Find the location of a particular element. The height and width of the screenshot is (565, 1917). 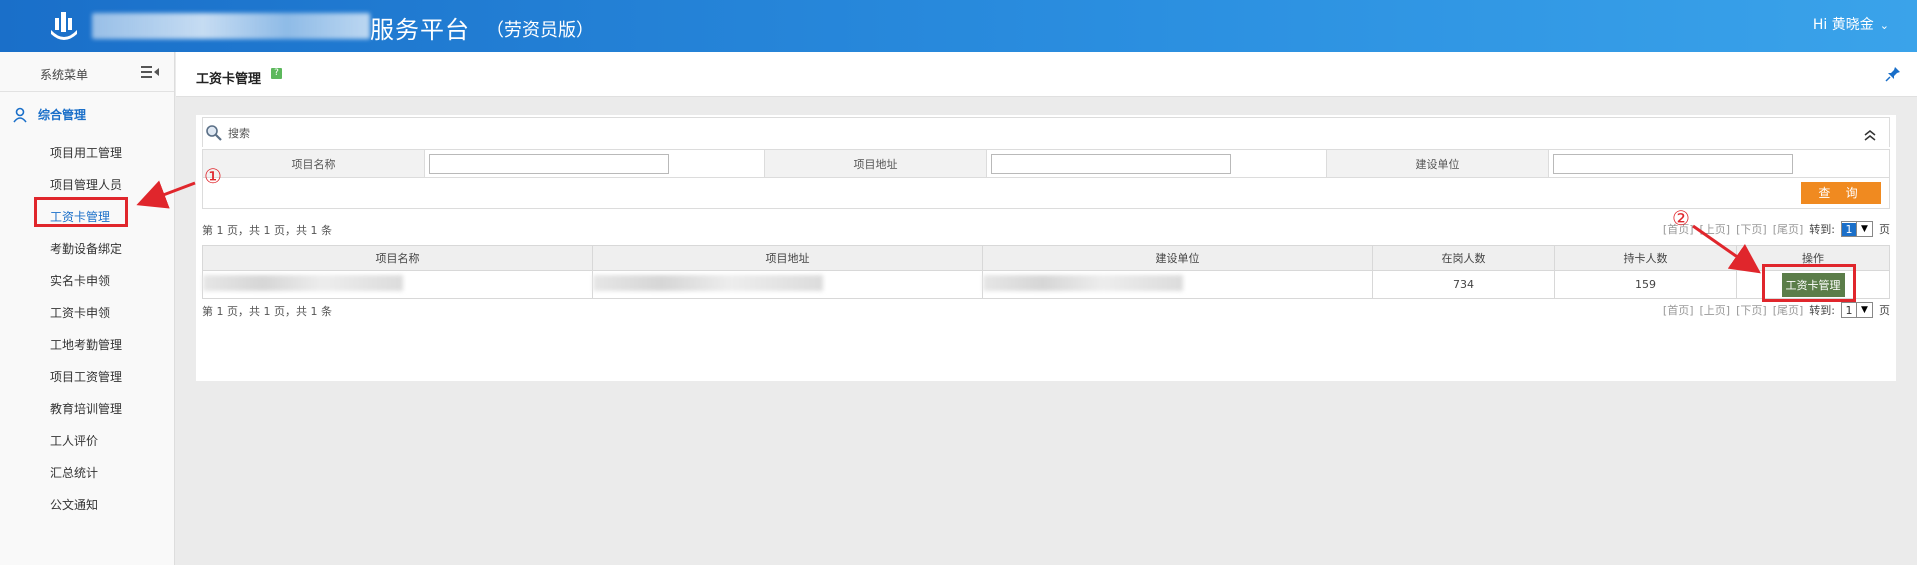

sidebar-item-realname-card: 实名卡申领 is located at coordinates (80, 280).